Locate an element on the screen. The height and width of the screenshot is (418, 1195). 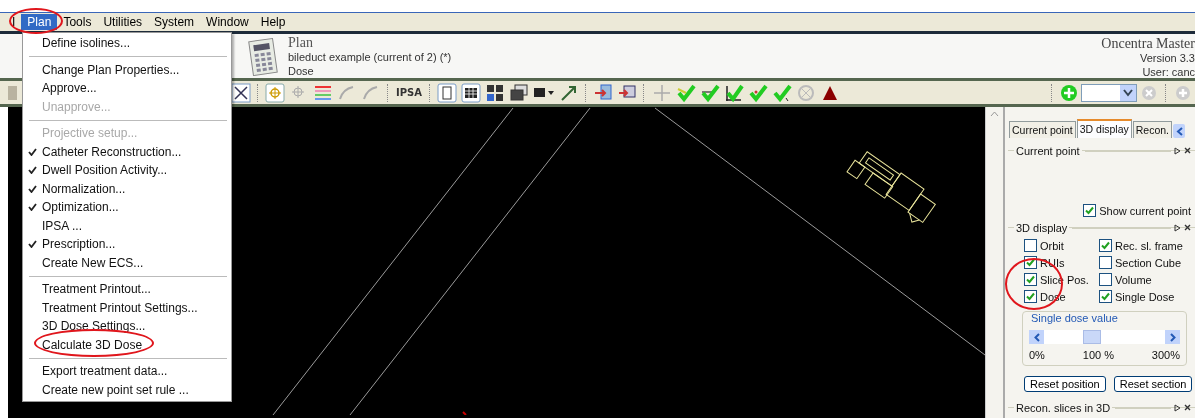
reset-button: Reset section is located at coordinates (1153, 384).